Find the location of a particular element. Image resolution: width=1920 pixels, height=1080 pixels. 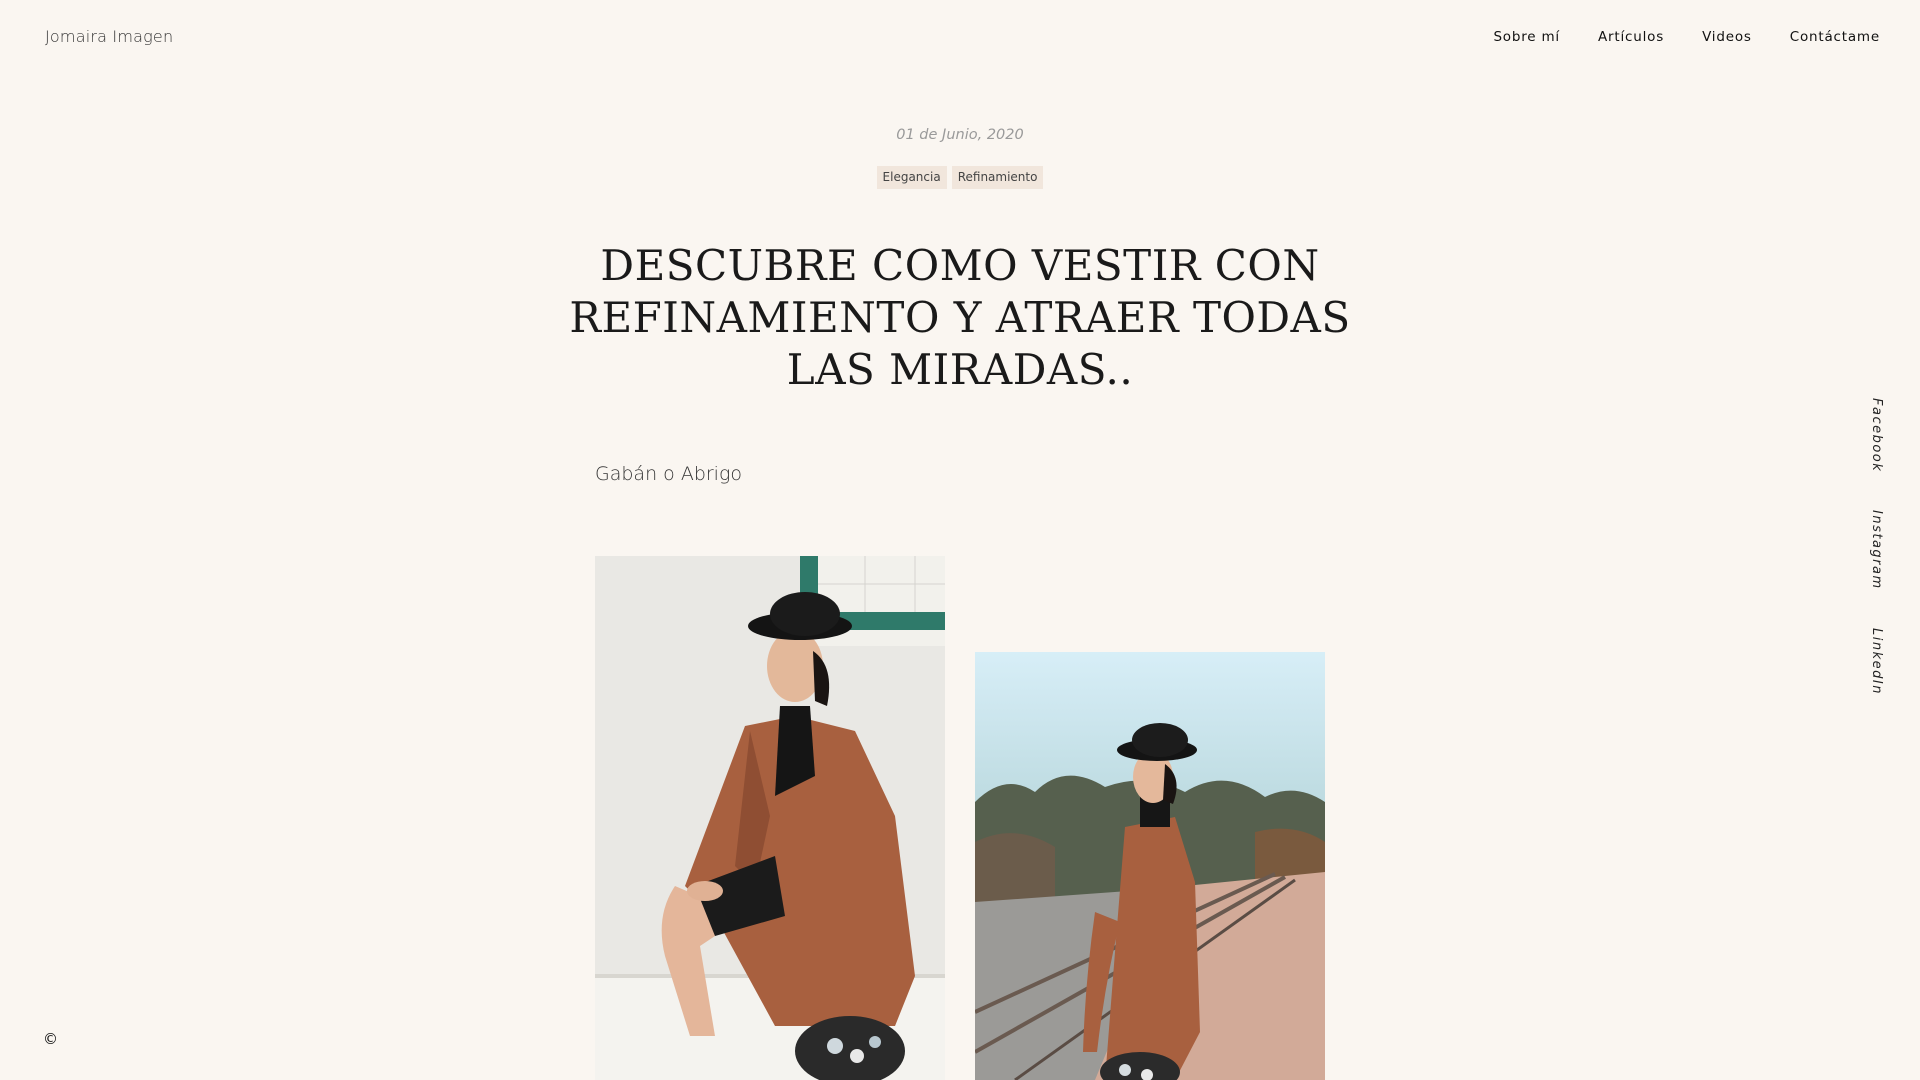

main-nav: Sobre mí Artículos Videos Contáctame is located at coordinates (1686, 37).